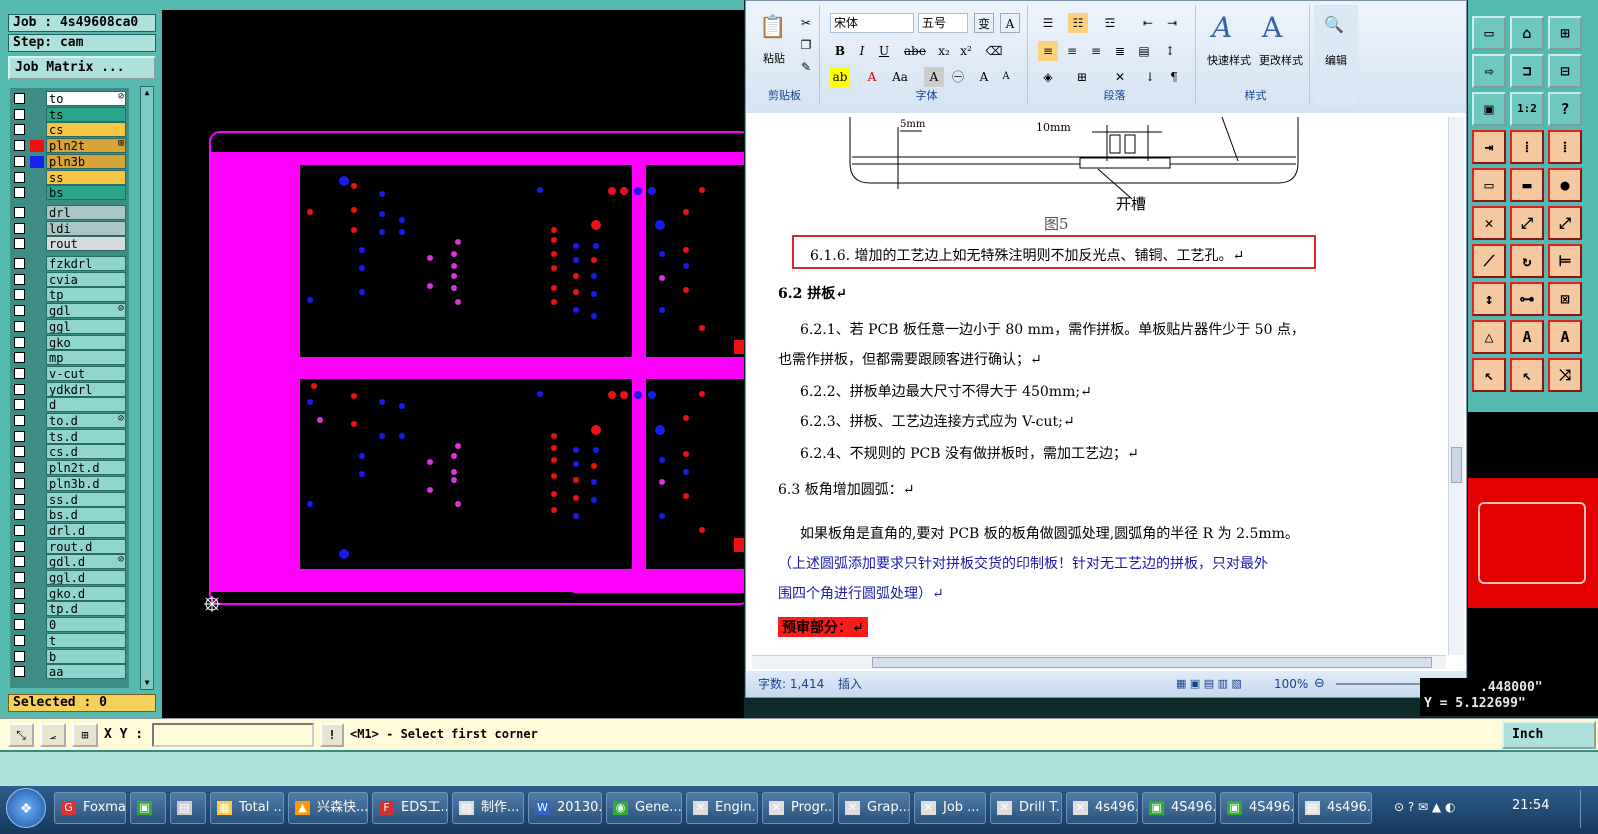 The image size is (1598, 834). I want to click on layer-row: ggl.d, so click(69, 577).